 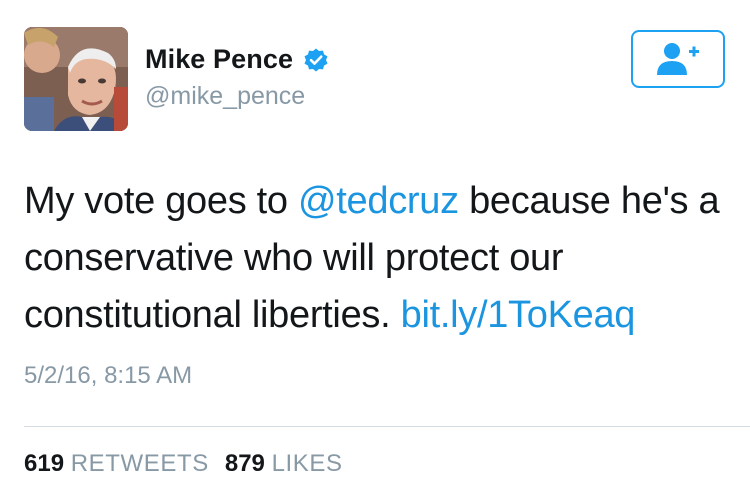 What do you see at coordinates (307, 463) in the screenshot?
I see `likes-label: LIKES` at bounding box center [307, 463].